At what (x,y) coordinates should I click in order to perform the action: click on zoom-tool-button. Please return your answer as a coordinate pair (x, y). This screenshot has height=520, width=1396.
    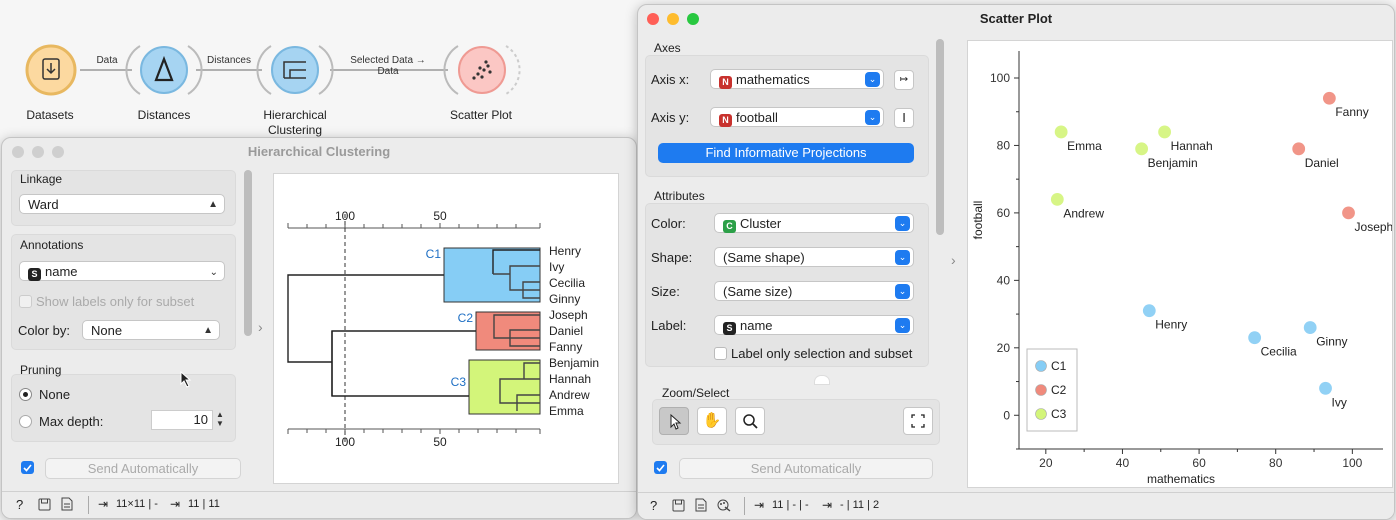
    Looking at the image, I should click on (750, 421).